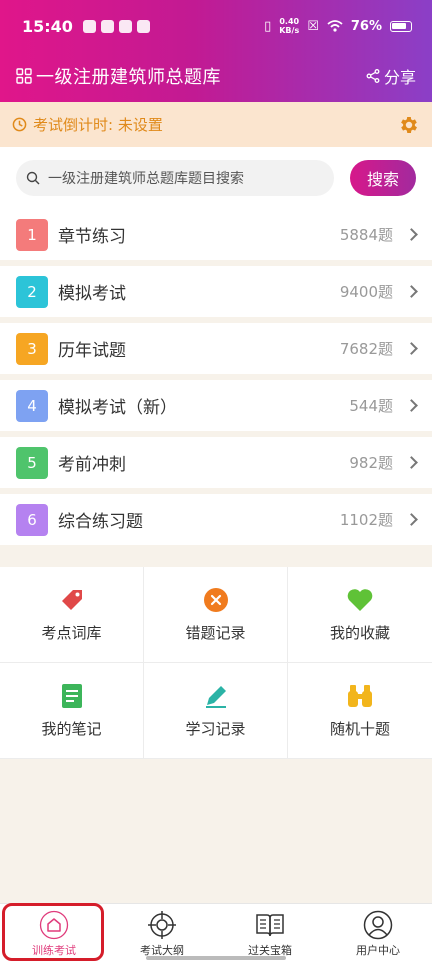 Image resolution: width=432 pixels, height=964 pixels. I want to click on grid-icon, so click(24, 76).